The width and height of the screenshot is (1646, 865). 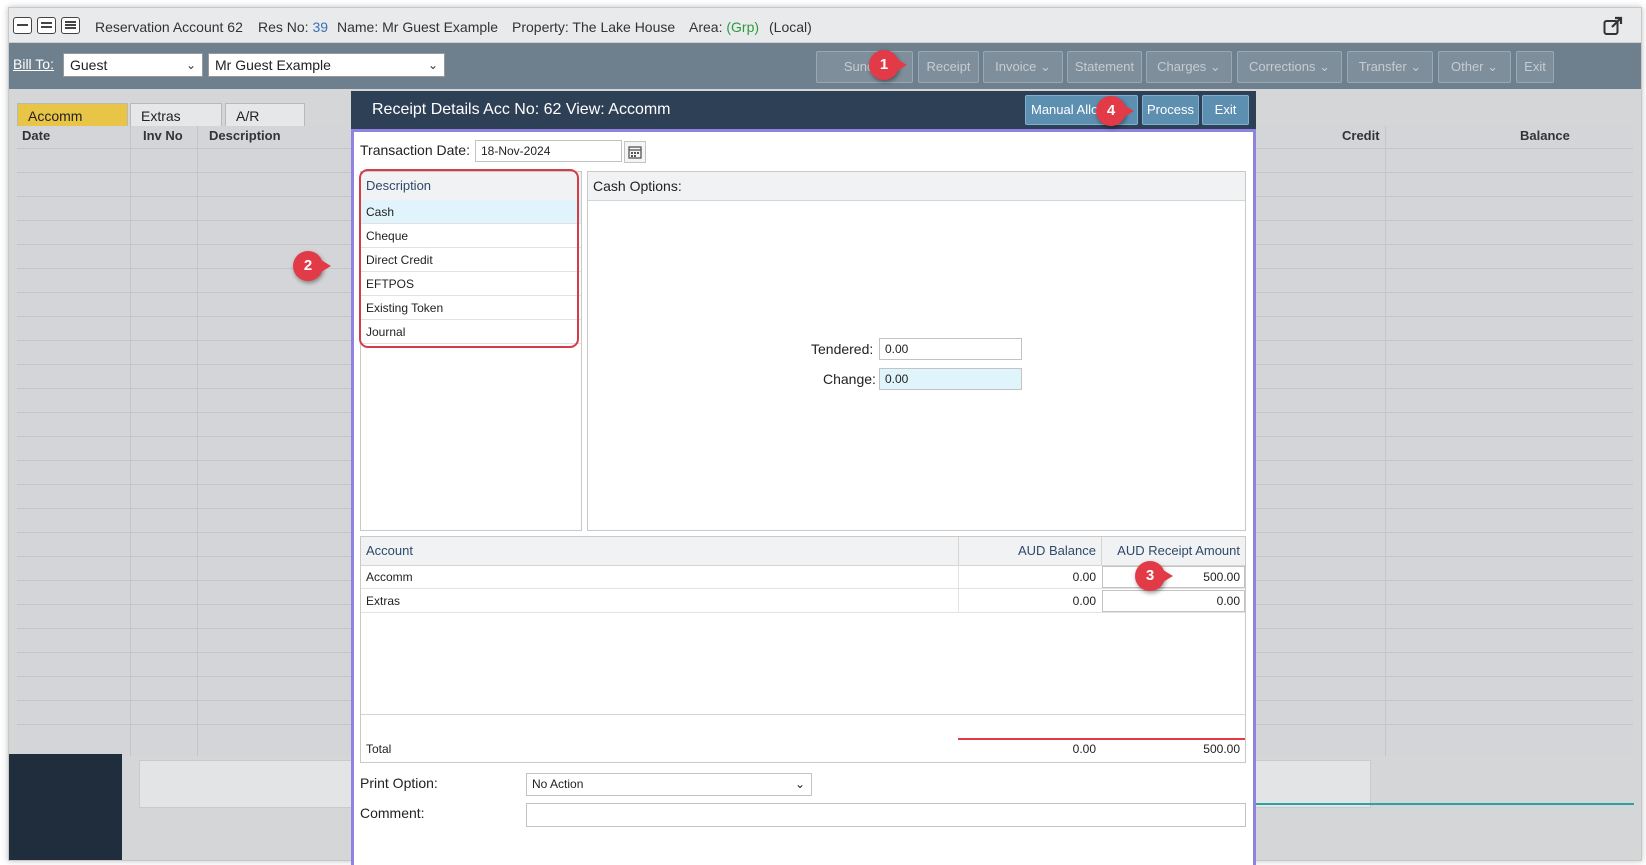 I want to click on transaction-date-label: Transaction Date:, so click(x=415, y=150).